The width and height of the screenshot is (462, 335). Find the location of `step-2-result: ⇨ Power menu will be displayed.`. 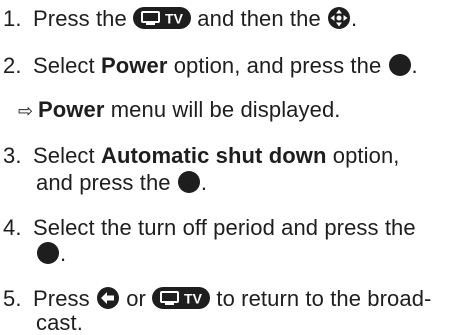

step-2-result: ⇨ Power menu will be displayed. is located at coordinates (170, 110).